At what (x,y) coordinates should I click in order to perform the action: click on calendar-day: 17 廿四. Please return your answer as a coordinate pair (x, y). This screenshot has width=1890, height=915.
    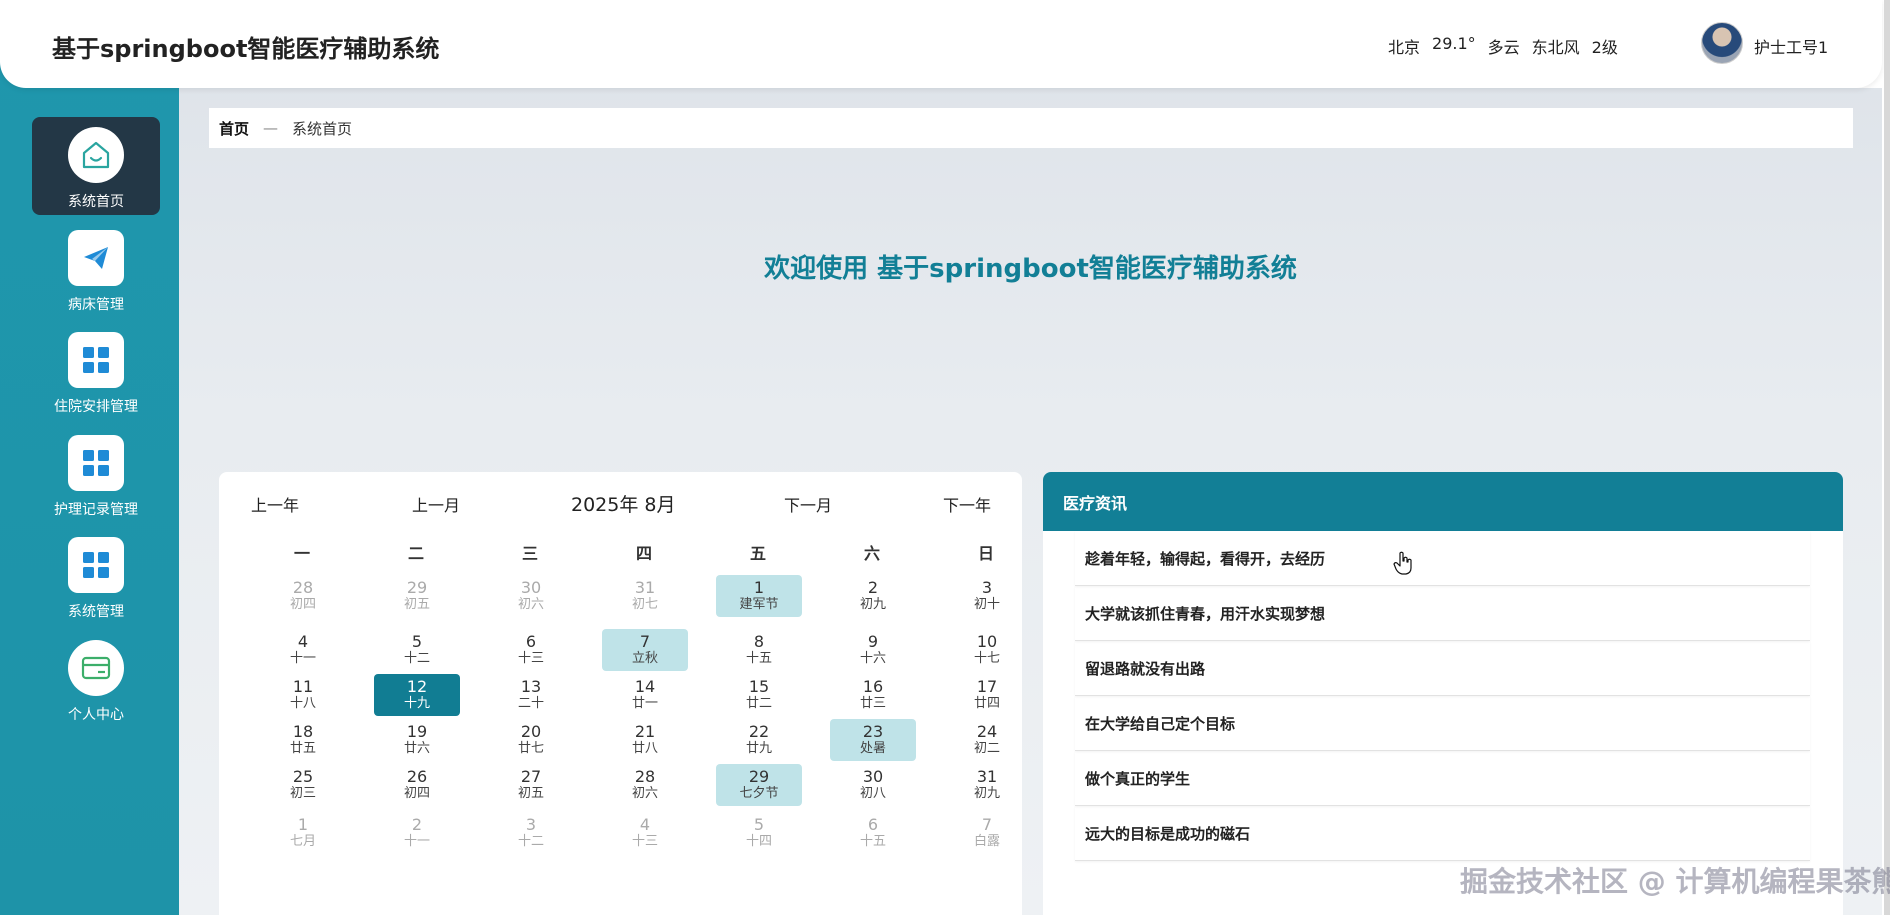
    Looking at the image, I should click on (987, 695).